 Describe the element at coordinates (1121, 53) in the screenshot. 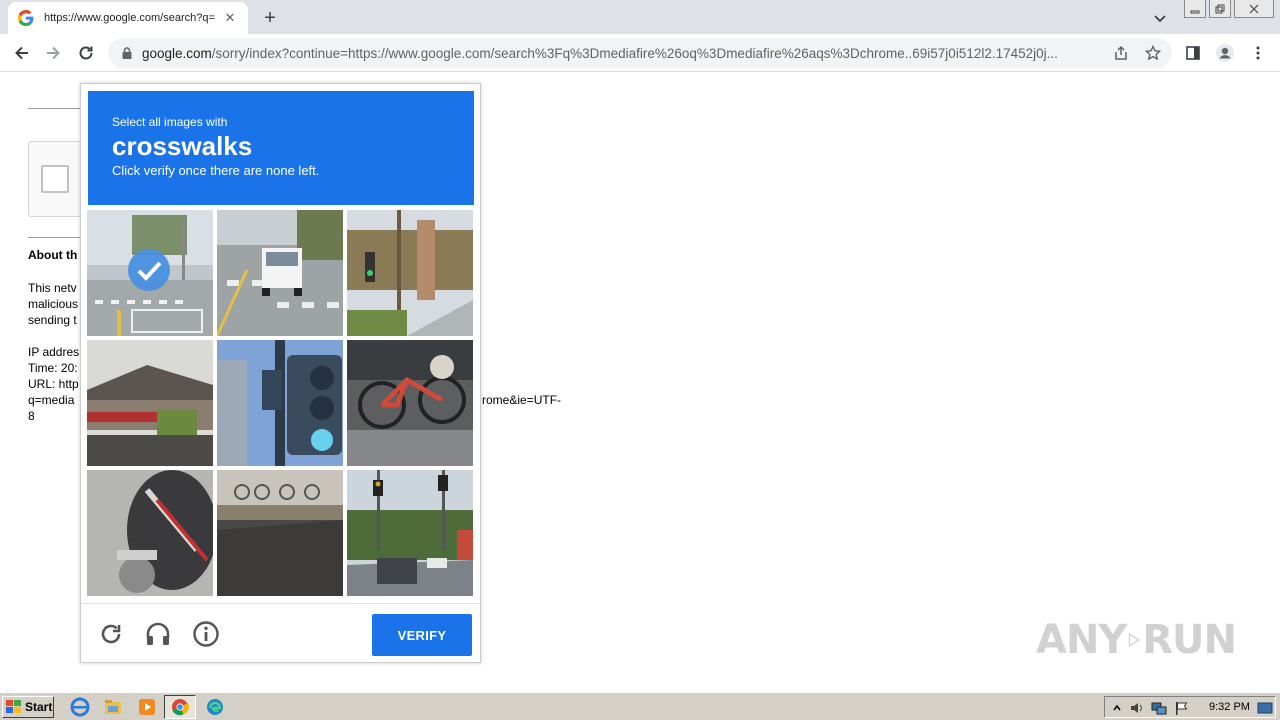

I see `share-icon` at that location.